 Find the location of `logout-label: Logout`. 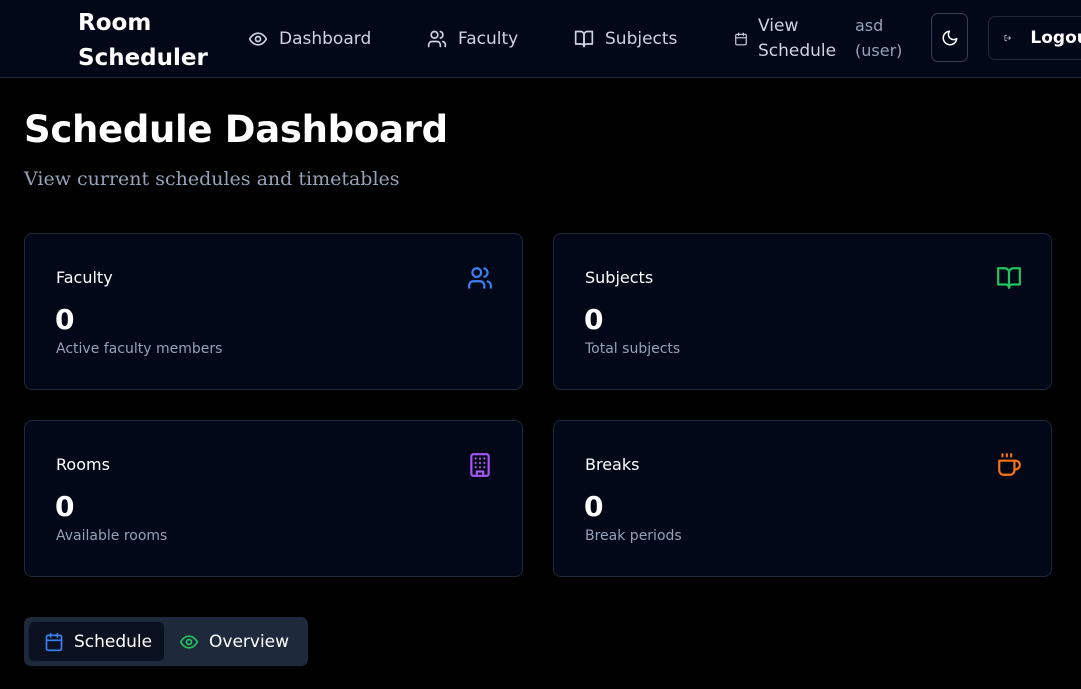

logout-label: Logout is located at coordinates (1055, 38).